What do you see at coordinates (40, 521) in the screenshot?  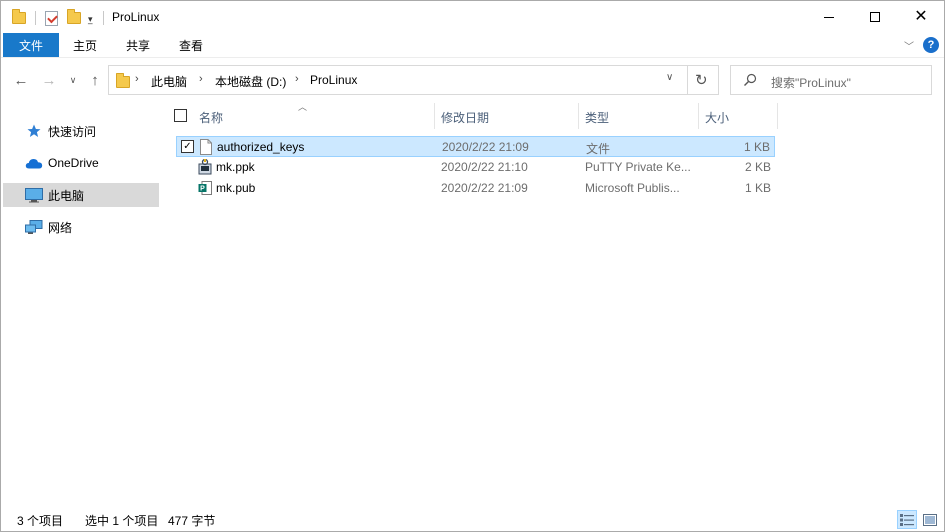 I see `status-item-count: 3 个项目` at bounding box center [40, 521].